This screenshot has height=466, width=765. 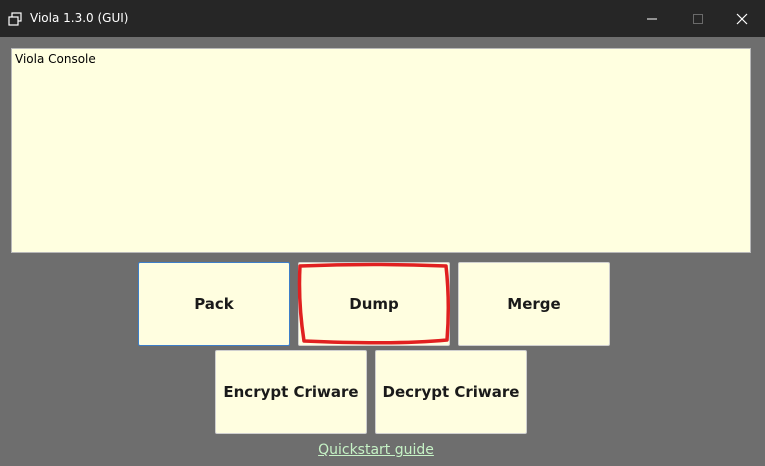 I want to click on app-window-icon, so click(x=15, y=19).